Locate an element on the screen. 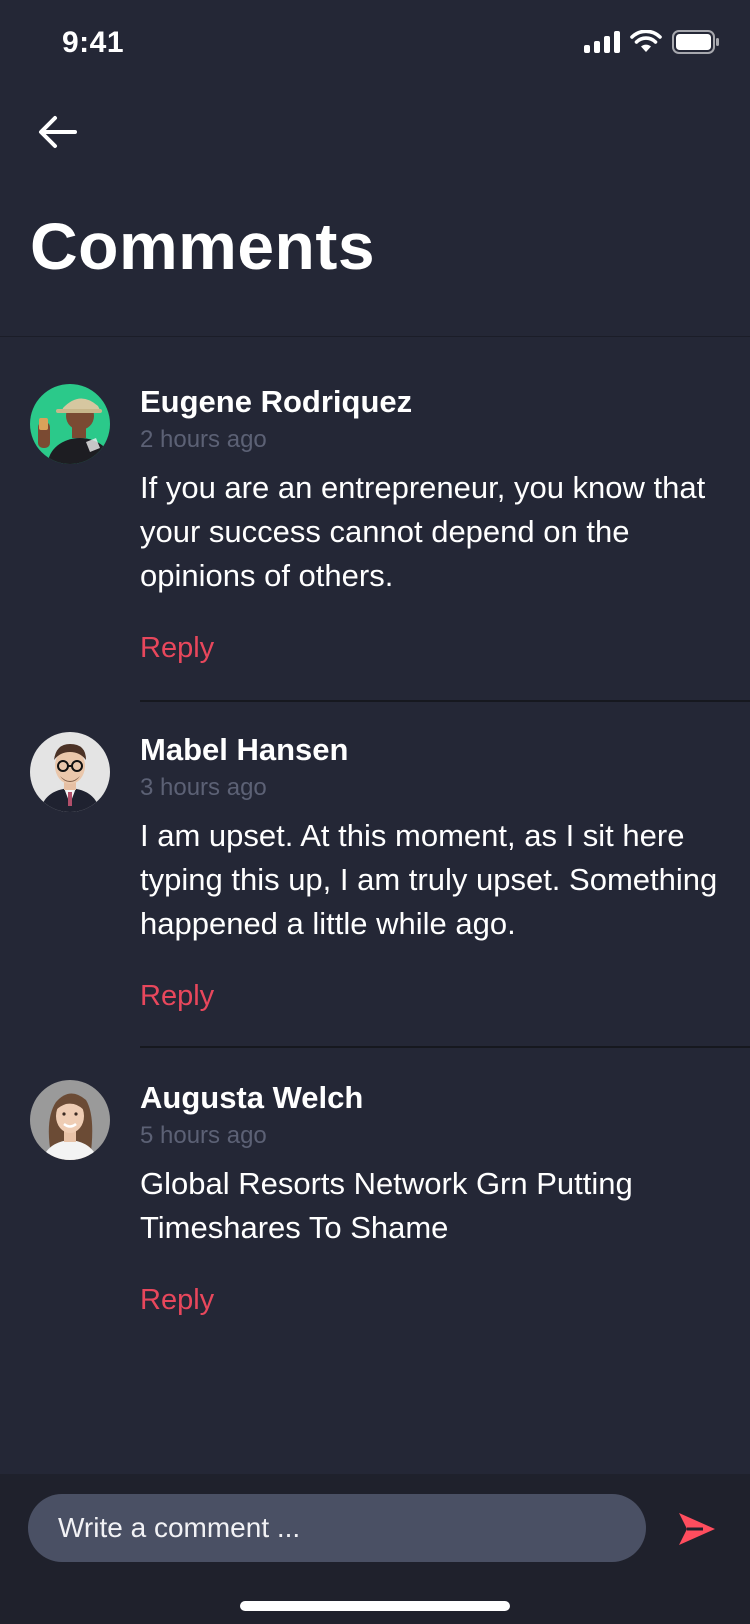  status-bar: 9:41 is located at coordinates (375, 45).